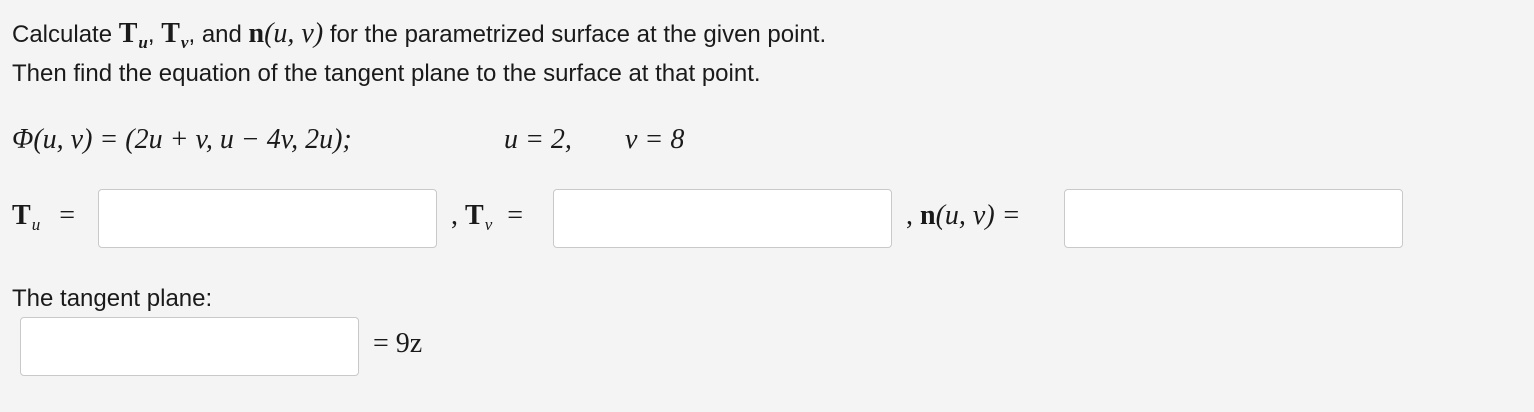 The image size is (1534, 412). What do you see at coordinates (62, 34) in the screenshot?
I see `calculate-text: Calculate` at bounding box center [62, 34].